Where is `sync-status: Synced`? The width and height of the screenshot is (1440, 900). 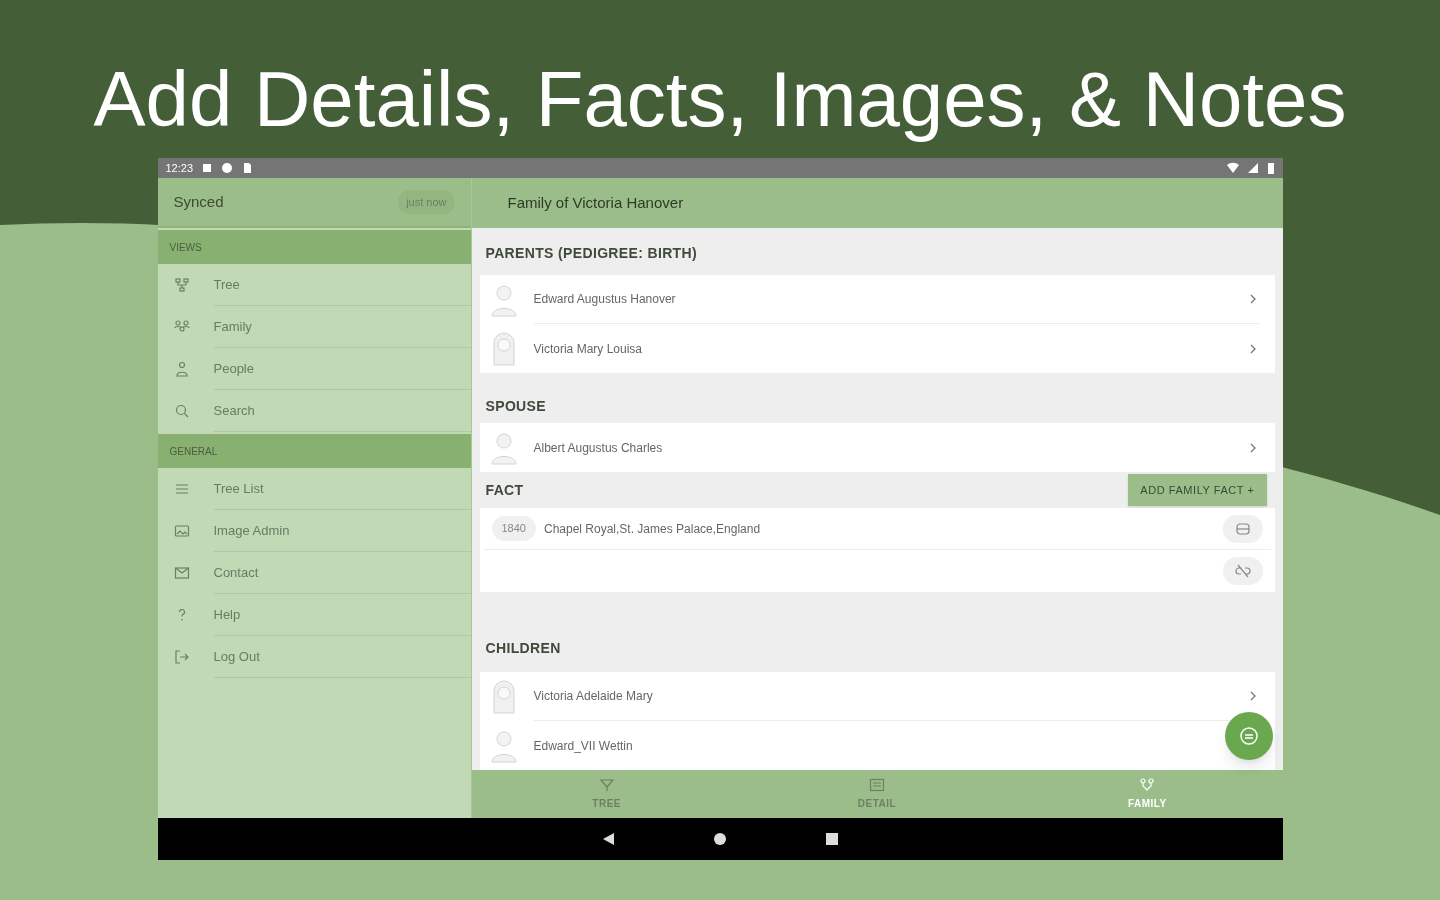 sync-status: Synced is located at coordinates (199, 201).